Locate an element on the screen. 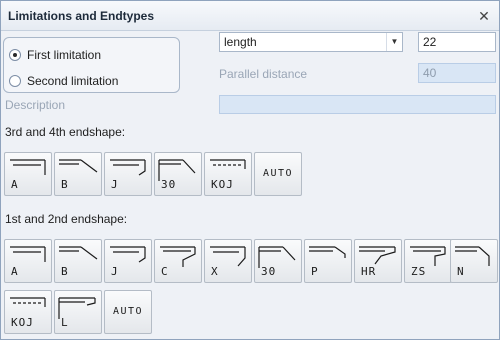  radio-label-first: First limitation is located at coordinates (64, 55).